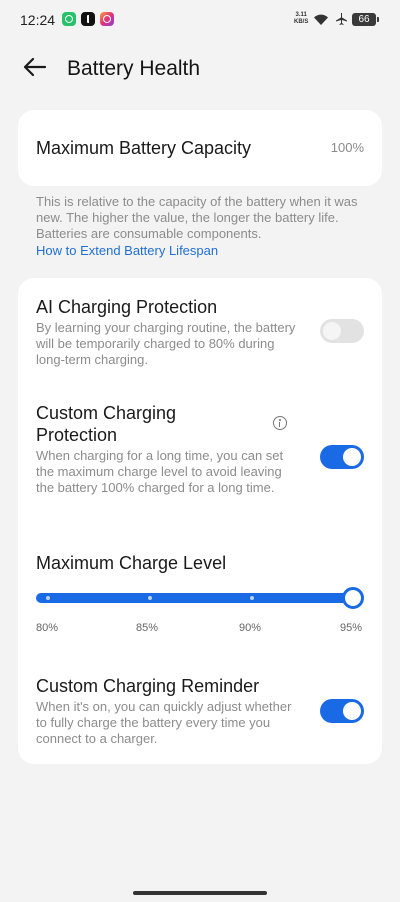 The height and width of the screenshot is (902, 400). Describe the element at coordinates (321, 19) in the screenshot. I see `wifi-icon` at that location.